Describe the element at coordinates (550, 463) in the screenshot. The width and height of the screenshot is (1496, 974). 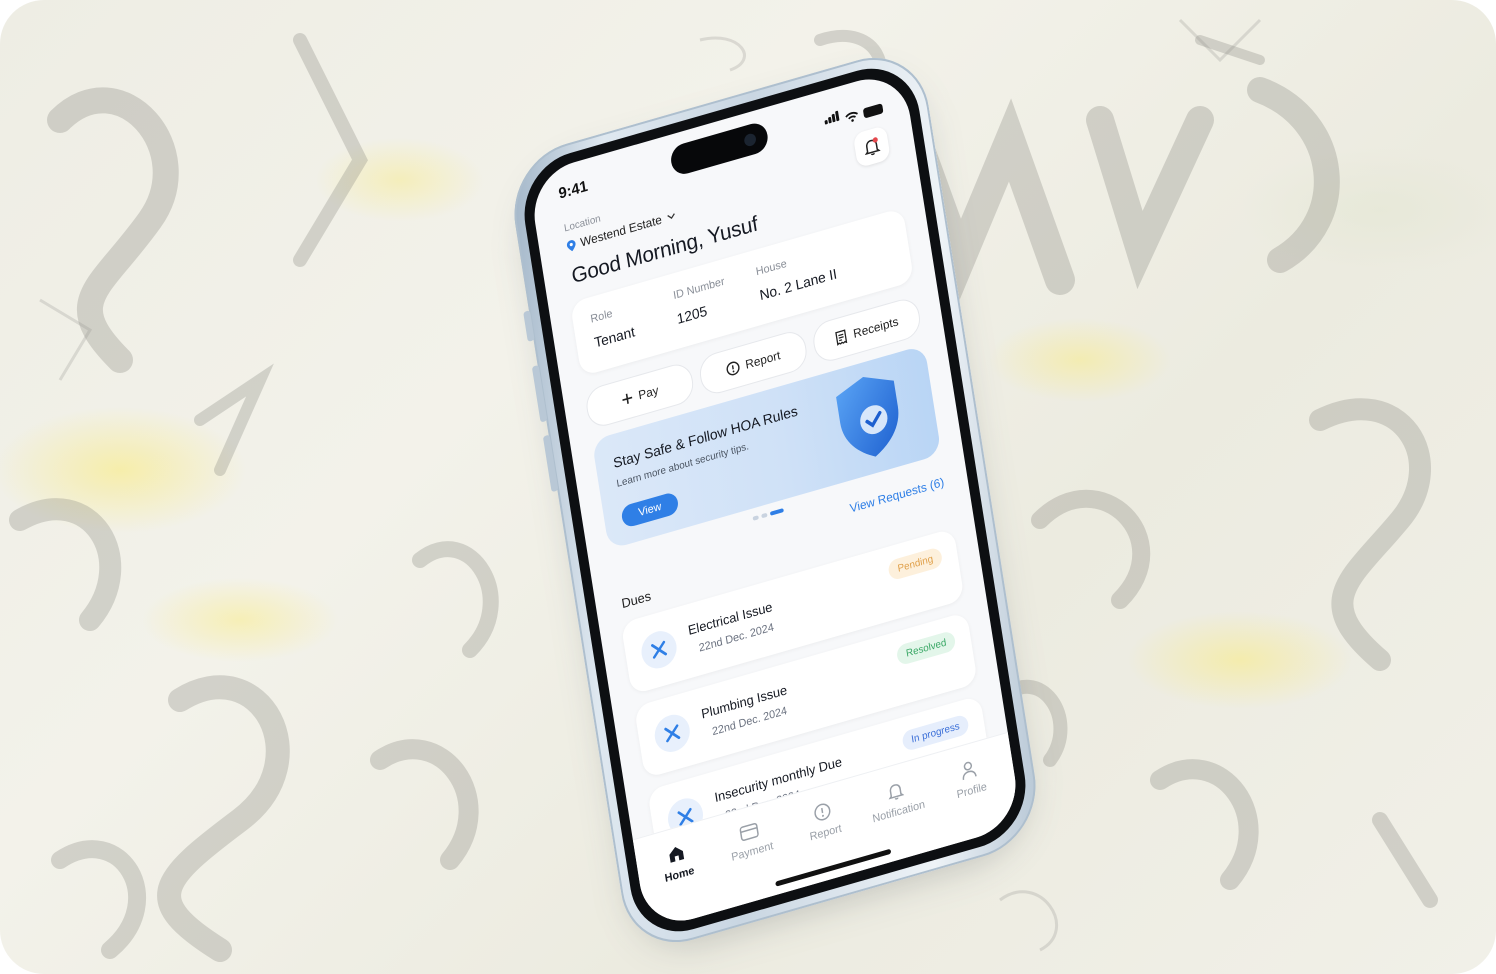
I see `volume-down-button` at that location.